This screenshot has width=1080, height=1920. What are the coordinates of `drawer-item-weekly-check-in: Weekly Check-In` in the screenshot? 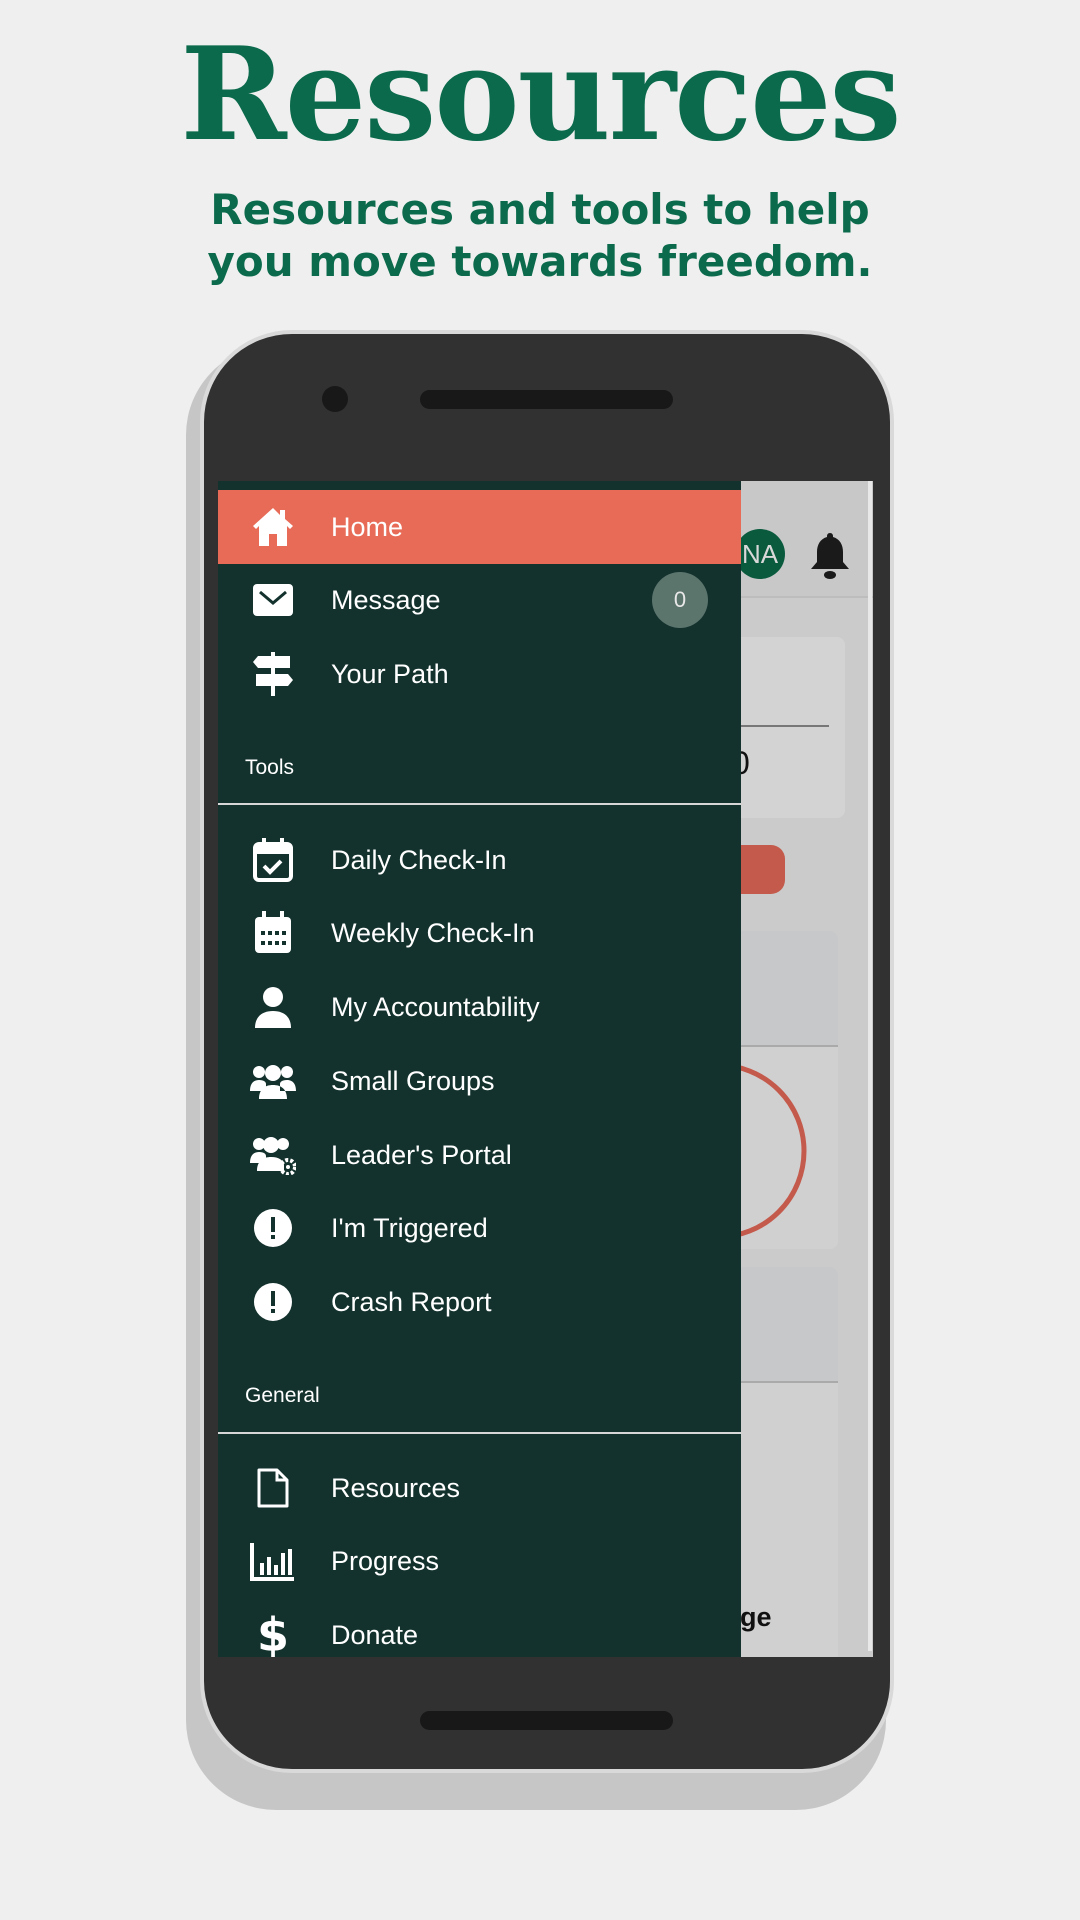 It's located at (479, 933).